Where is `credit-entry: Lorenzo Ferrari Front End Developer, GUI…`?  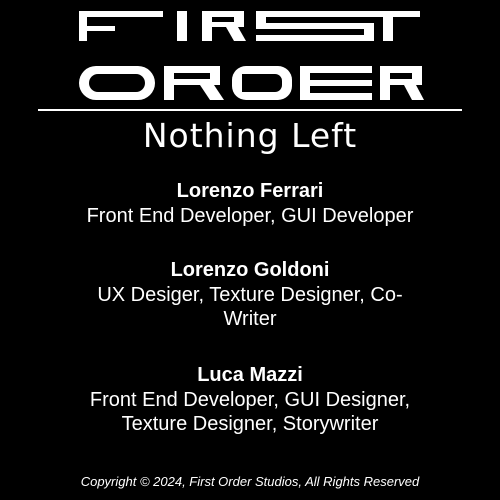
credit-entry: Lorenzo Ferrari Front End Developer, GUI… is located at coordinates (250, 203).